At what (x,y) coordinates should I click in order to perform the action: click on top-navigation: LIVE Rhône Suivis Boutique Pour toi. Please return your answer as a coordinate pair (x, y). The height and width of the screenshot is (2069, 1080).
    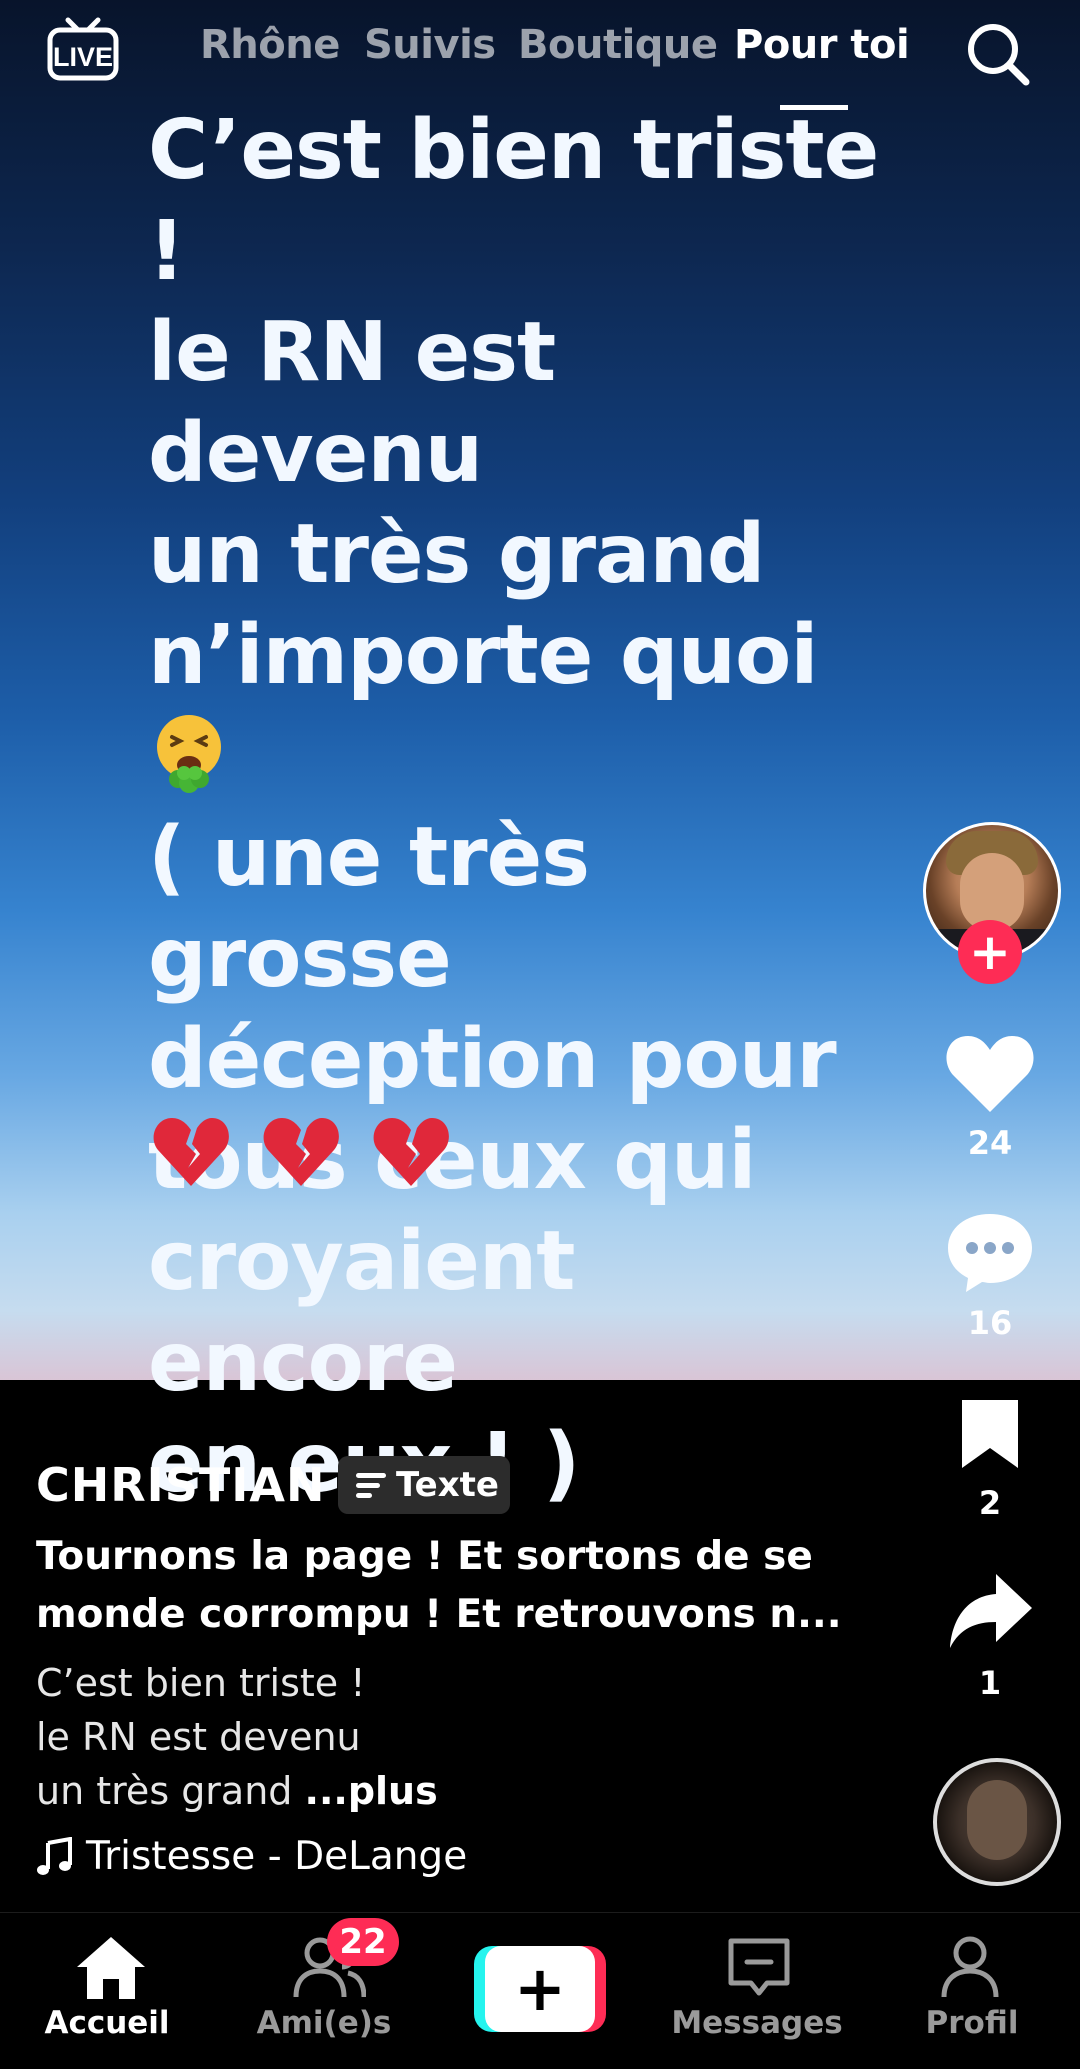
    Looking at the image, I should click on (540, 50).